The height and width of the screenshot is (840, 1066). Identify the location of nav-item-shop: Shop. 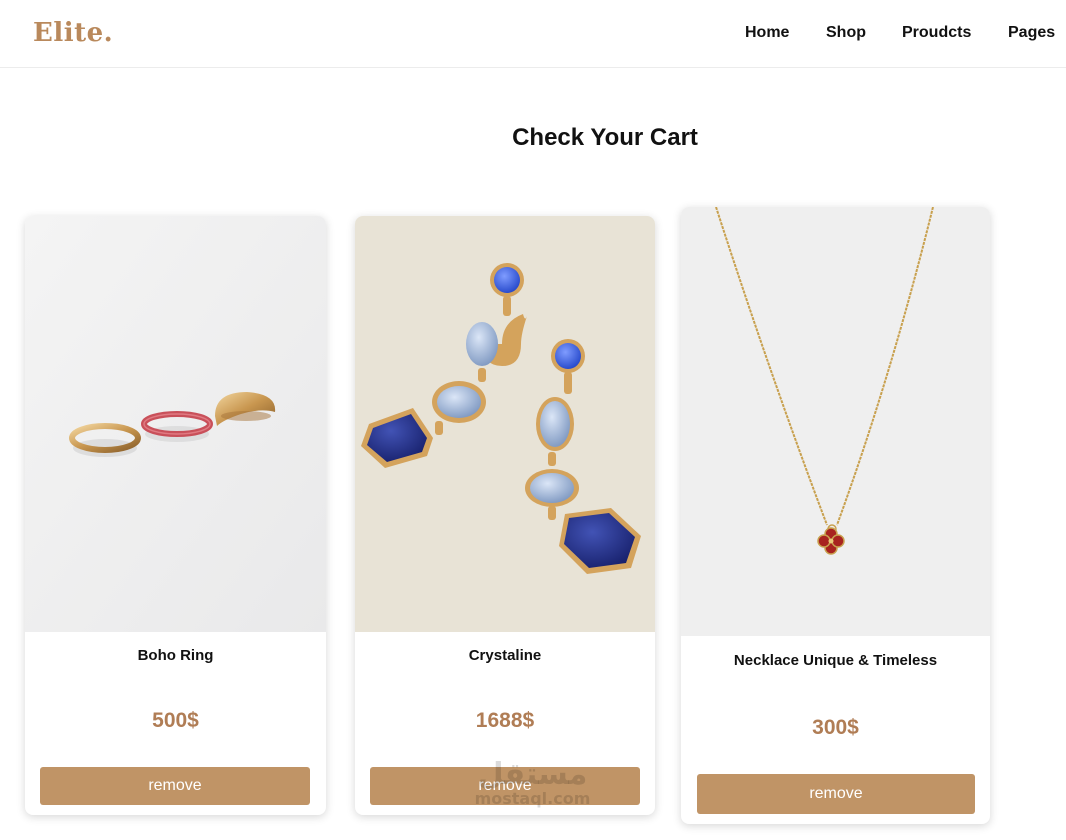
(846, 33).